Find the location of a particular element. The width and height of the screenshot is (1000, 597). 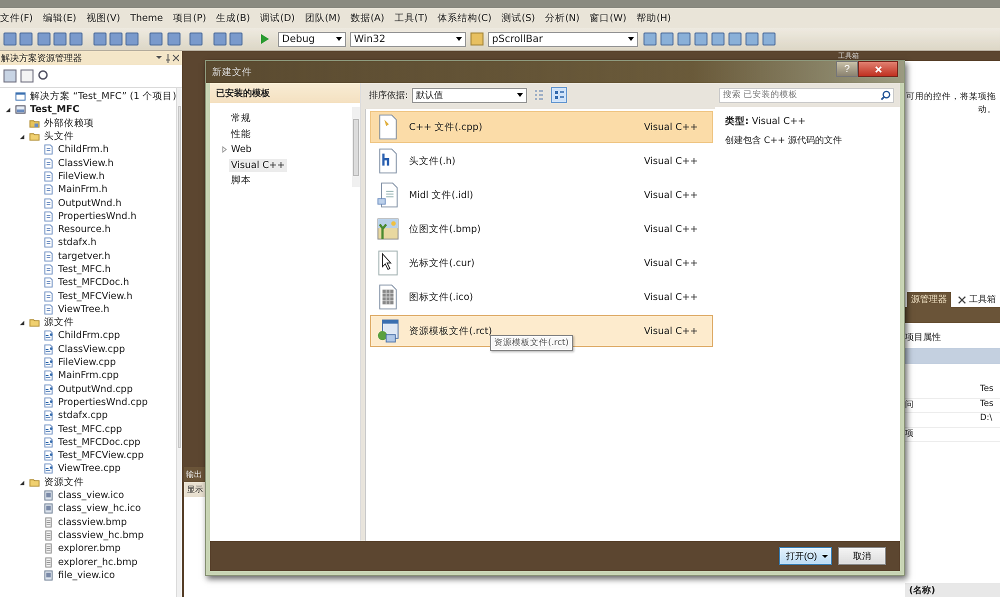

menu-item: 编辑(E) is located at coordinates (59, 18).